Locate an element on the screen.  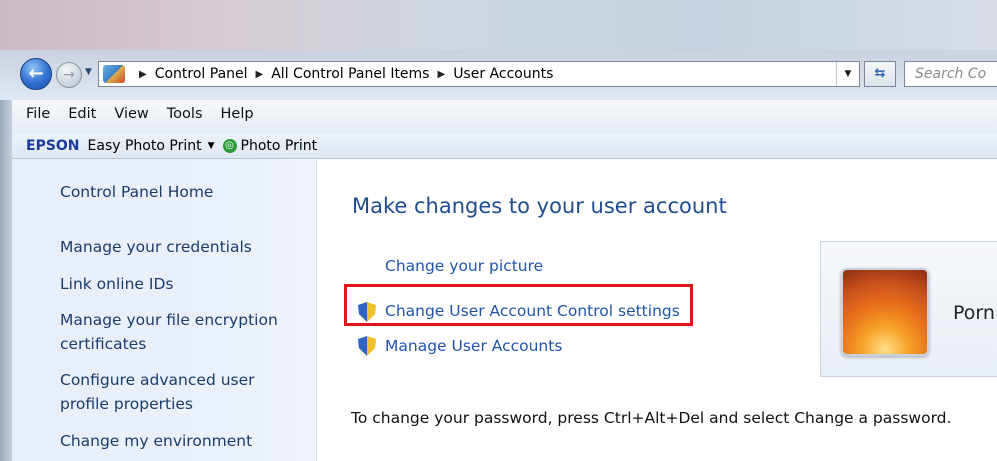
refresh-button: ⇆ is located at coordinates (880, 74).